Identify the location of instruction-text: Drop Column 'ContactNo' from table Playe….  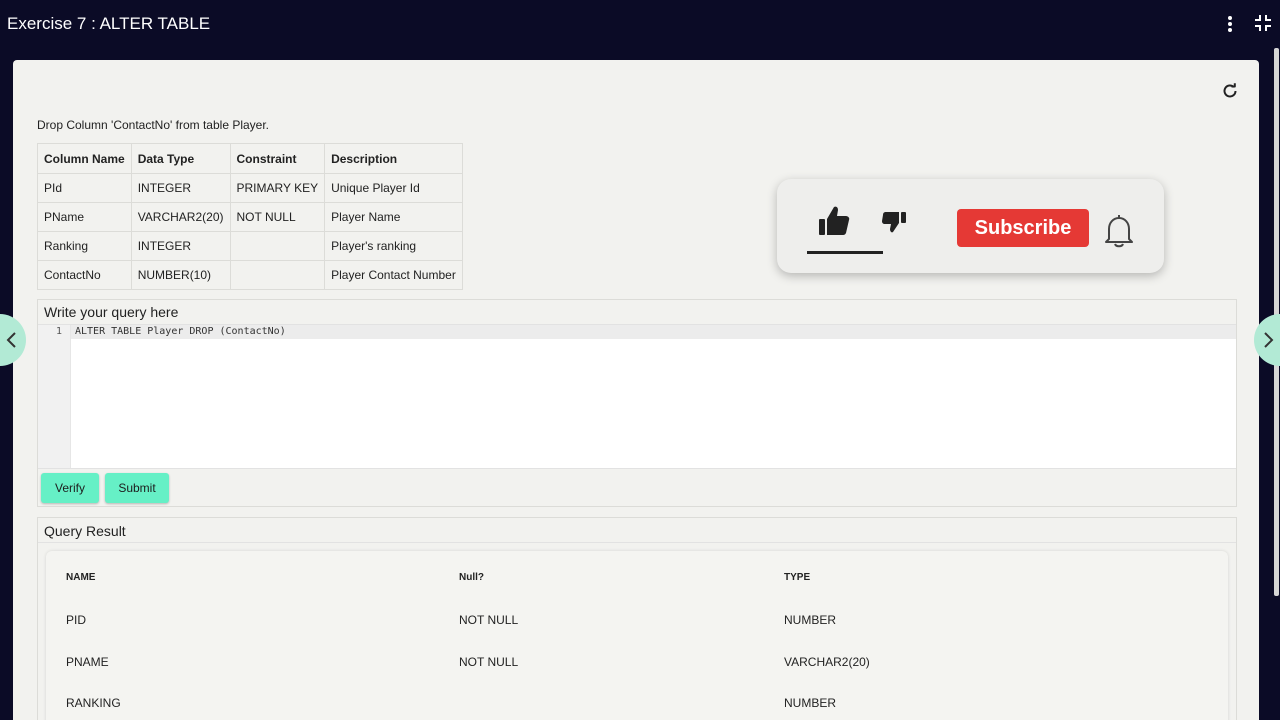
(153, 125).